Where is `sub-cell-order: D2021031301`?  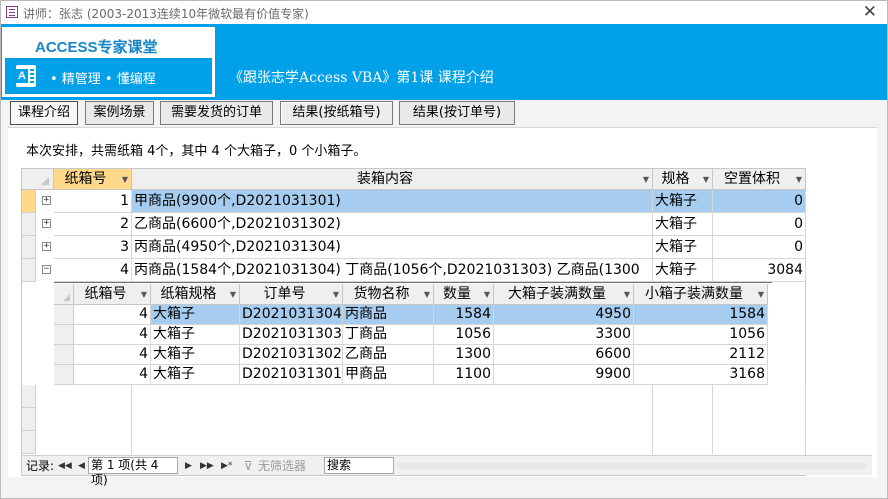
sub-cell-order: D2021031301 is located at coordinates (291, 375).